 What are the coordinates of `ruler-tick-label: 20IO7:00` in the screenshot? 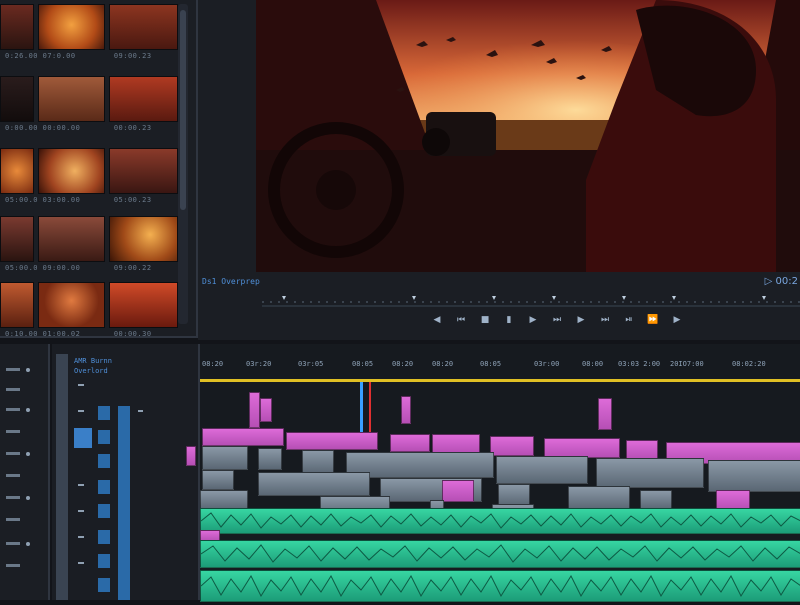 It's located at (687, 364).